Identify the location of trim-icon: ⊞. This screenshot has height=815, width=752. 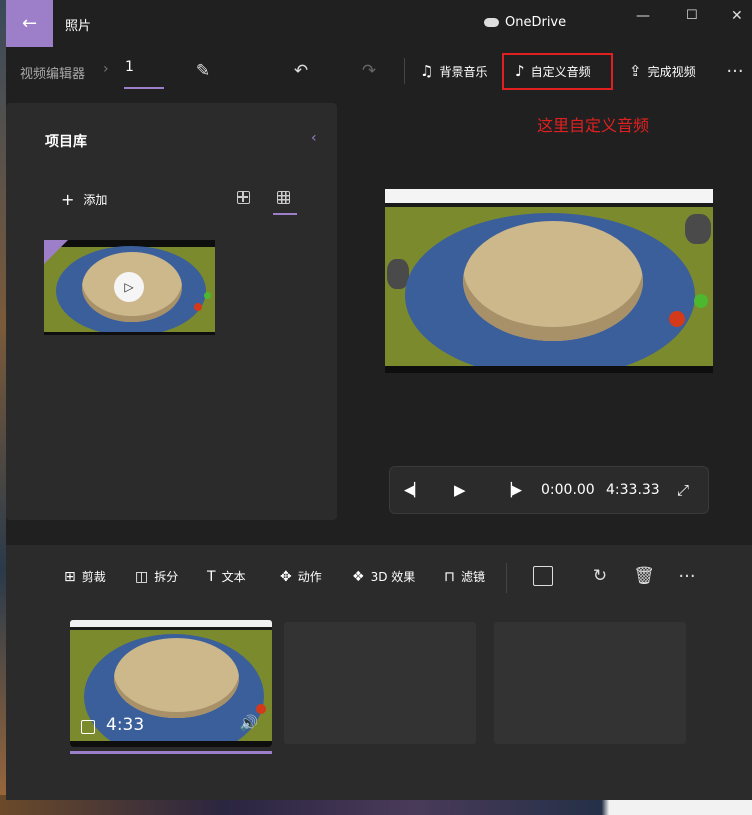
(70, 576).